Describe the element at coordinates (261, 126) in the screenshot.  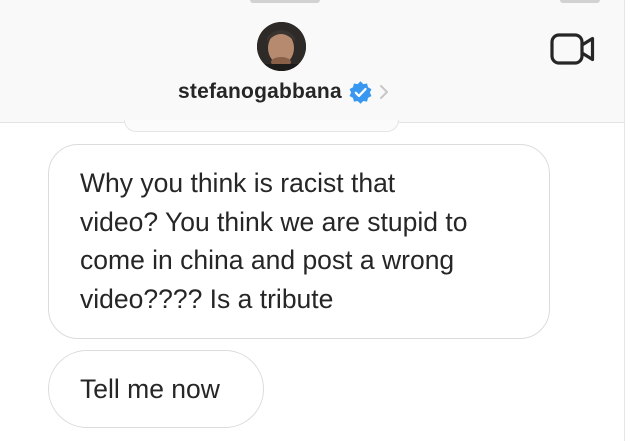
I see `previous-message-bubble` at that location.